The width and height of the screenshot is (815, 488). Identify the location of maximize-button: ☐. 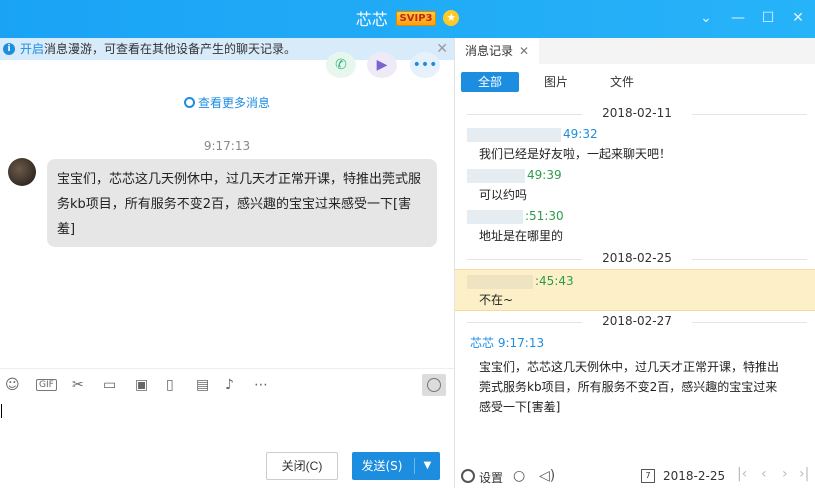
(768, 18).